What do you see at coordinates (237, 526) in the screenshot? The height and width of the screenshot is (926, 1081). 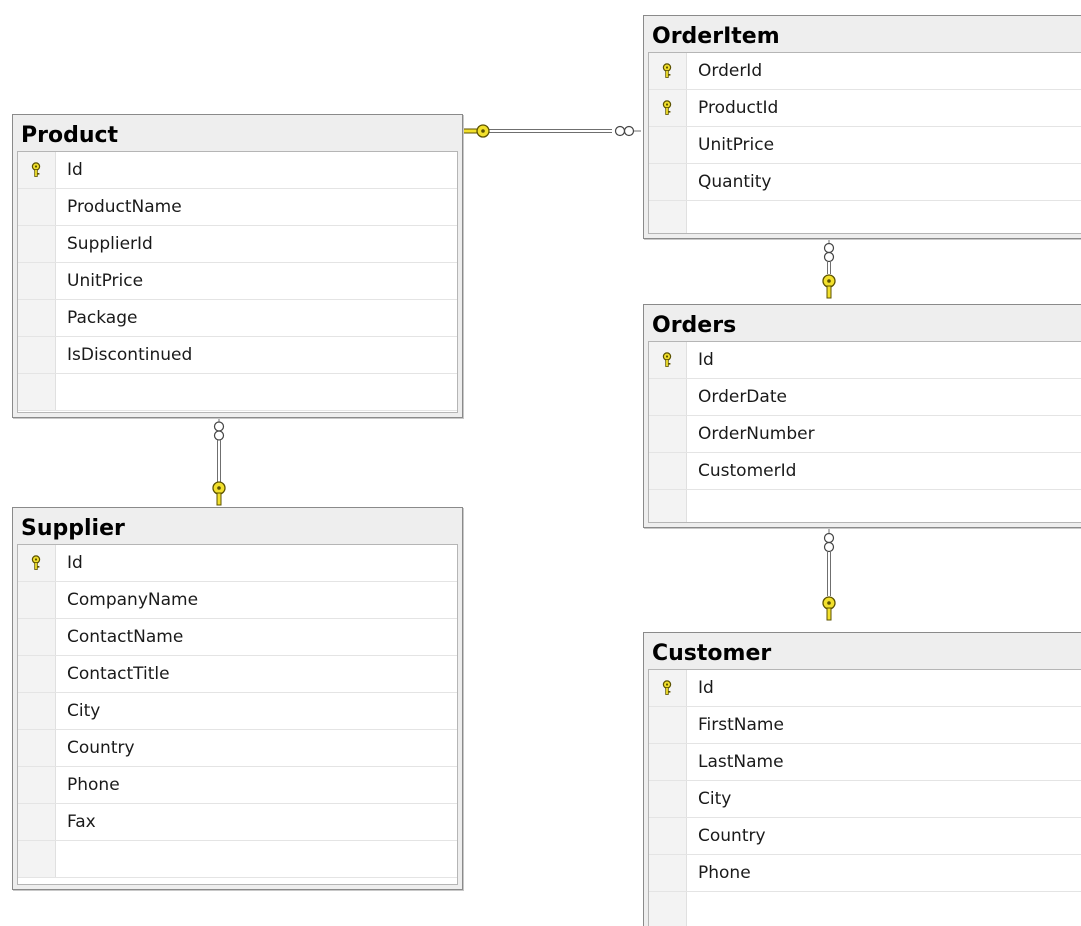 I see `table-title: Supplier` at bounding box center [237, 526].